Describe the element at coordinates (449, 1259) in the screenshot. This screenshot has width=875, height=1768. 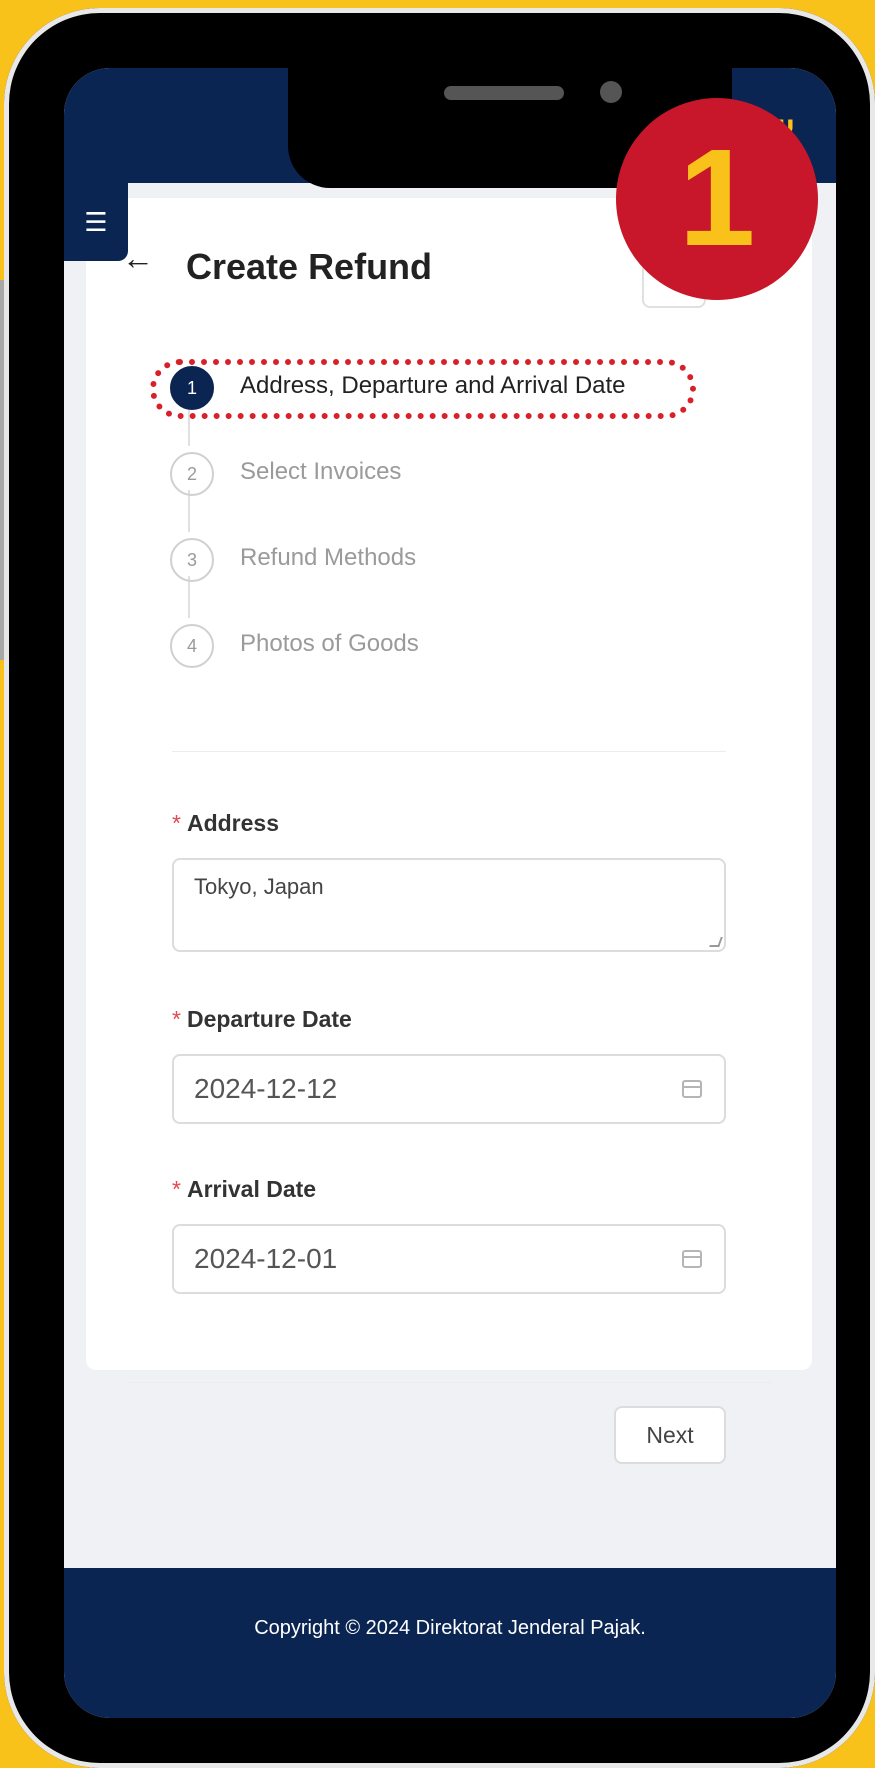
I see `arrival-date-input: 2024-12-01` at that location.